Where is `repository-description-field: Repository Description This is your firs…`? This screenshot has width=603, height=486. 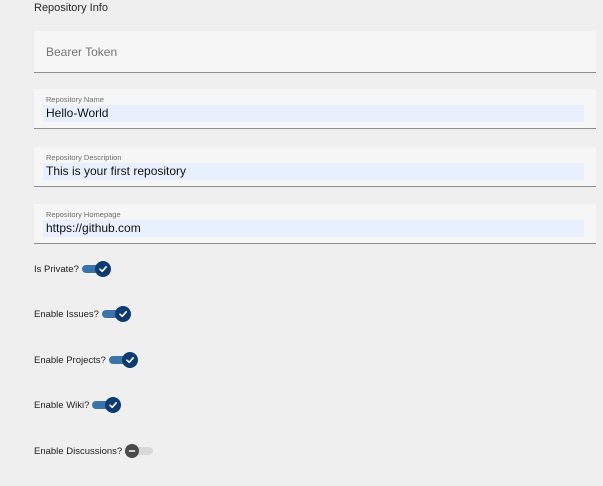 repository-description-field: Repository Description This is your firs… is located at coordinates (315, 167).